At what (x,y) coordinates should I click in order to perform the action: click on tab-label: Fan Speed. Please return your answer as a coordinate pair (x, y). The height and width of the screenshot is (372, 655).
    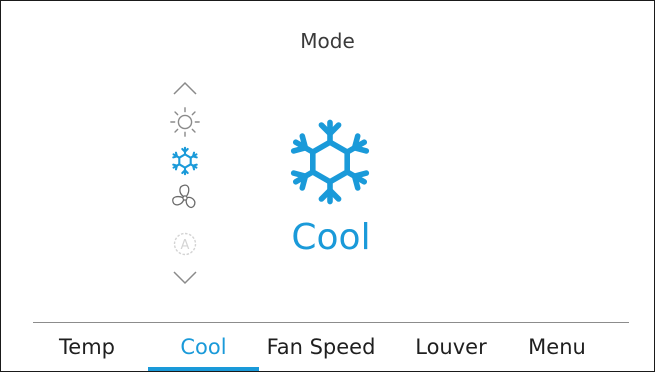
    Looking at the image, I should click on (321, 347).